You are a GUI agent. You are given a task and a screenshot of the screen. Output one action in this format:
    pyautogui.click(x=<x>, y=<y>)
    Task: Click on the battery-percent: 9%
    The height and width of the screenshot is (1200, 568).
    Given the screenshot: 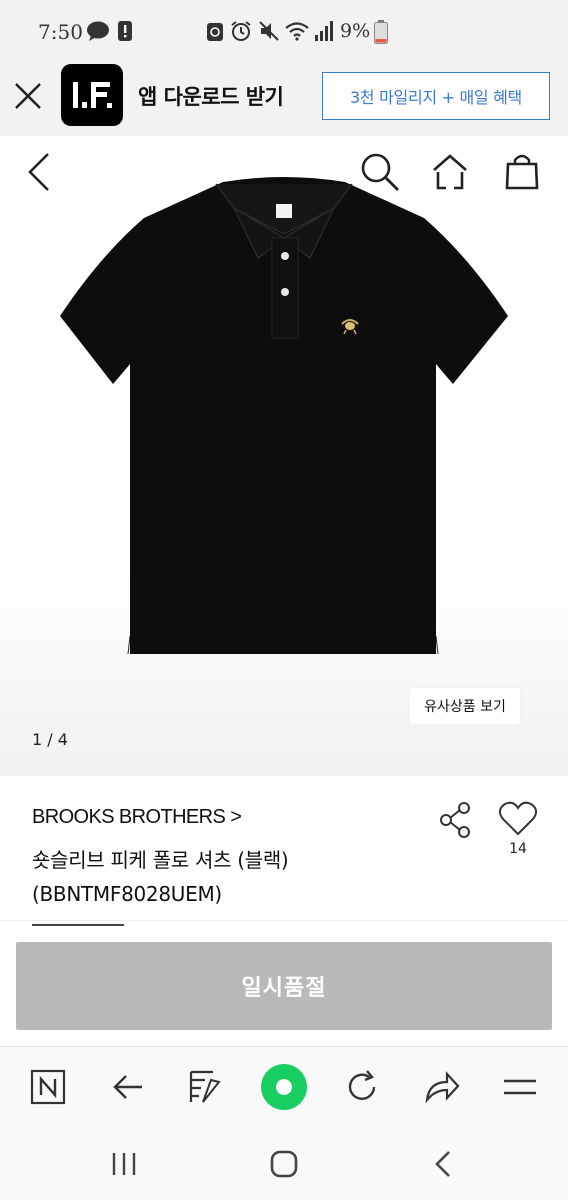 What is the action you would take?
    pyautogui.click(x=355, y=31)
    